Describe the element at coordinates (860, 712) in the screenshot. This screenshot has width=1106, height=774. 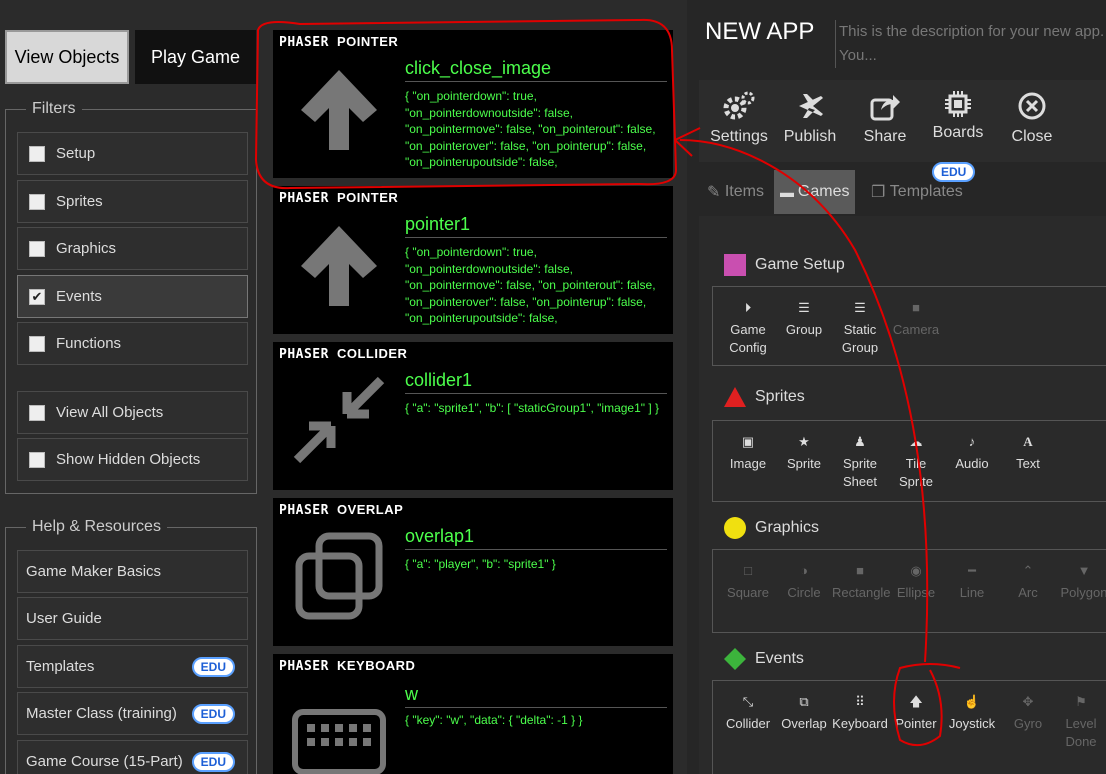
I see `item-keyboard: ⠿ Keyboard` at that location.